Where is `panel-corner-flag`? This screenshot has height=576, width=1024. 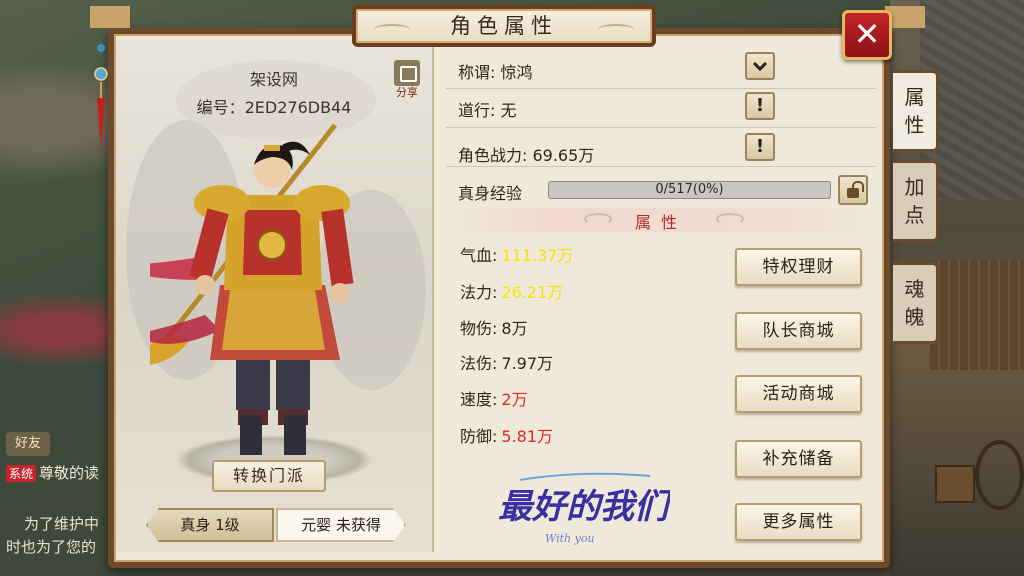
panel-corner-flag is located at coordinates (110, 17).